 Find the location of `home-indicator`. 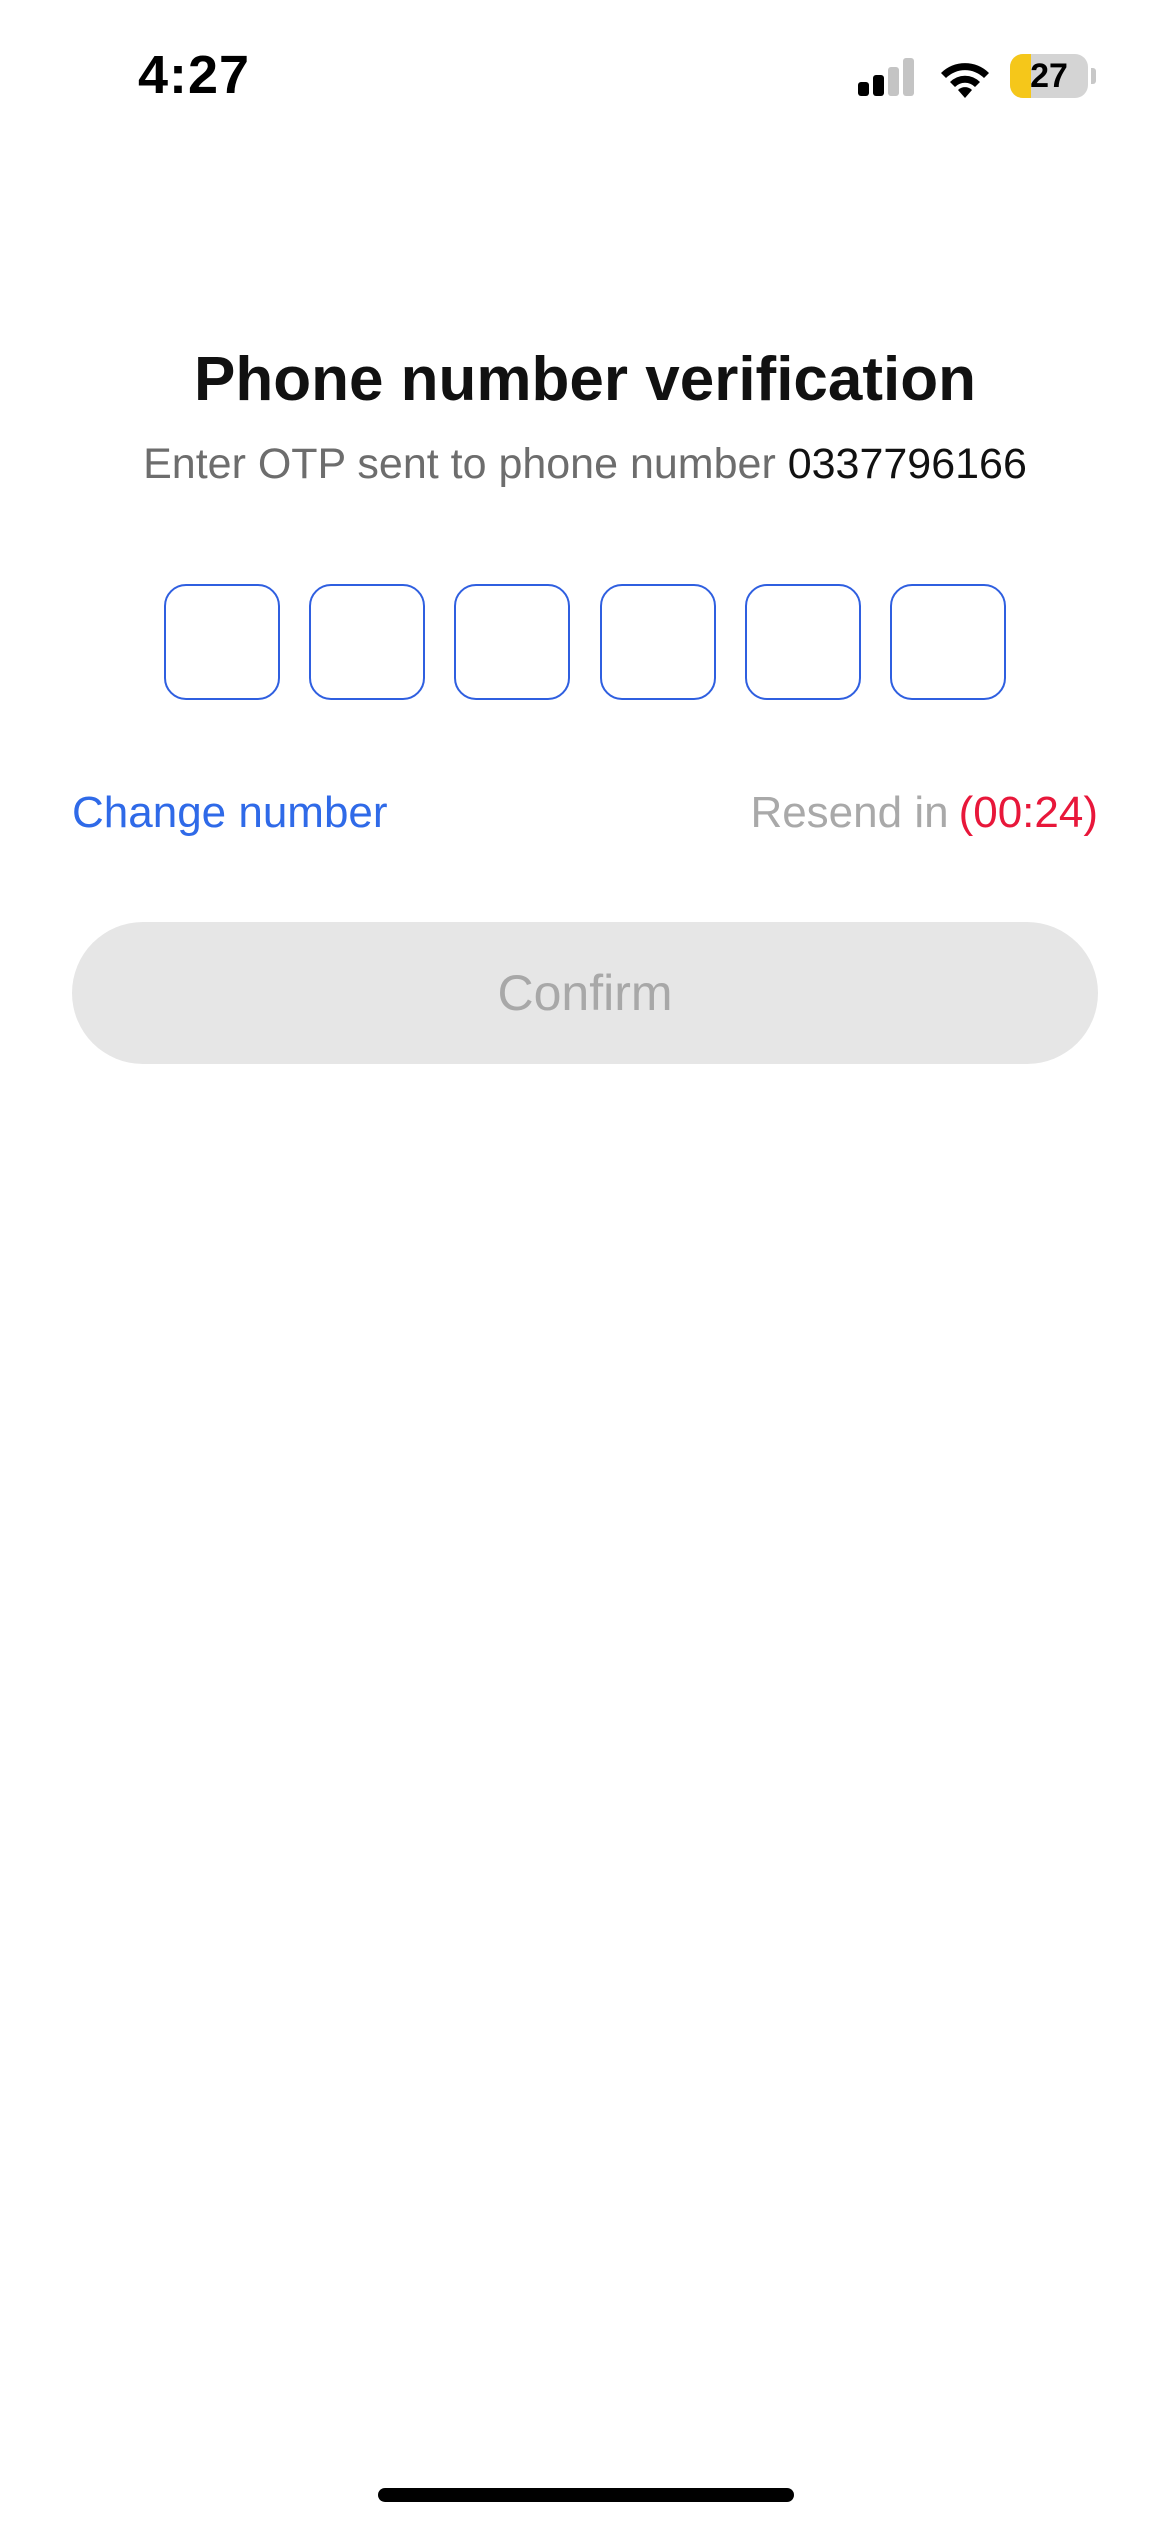

home-indicator is located at coordinates (586, 2495).